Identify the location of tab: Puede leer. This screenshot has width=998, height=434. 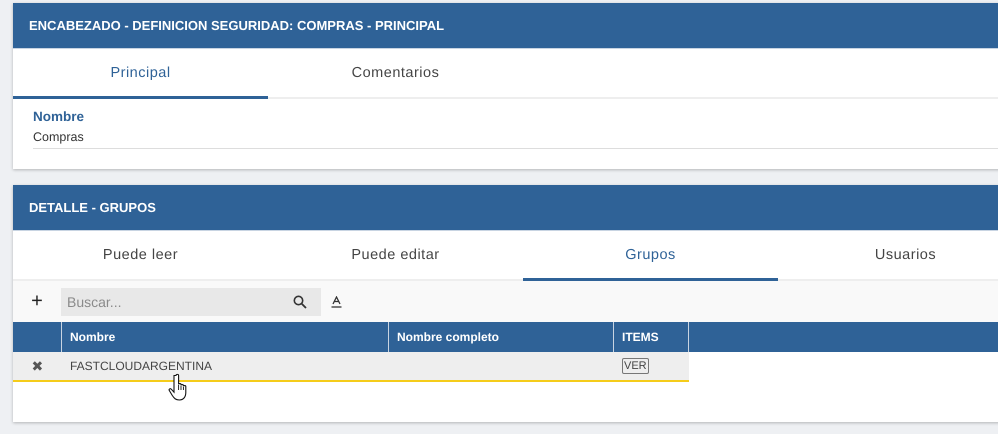
(140, 256).